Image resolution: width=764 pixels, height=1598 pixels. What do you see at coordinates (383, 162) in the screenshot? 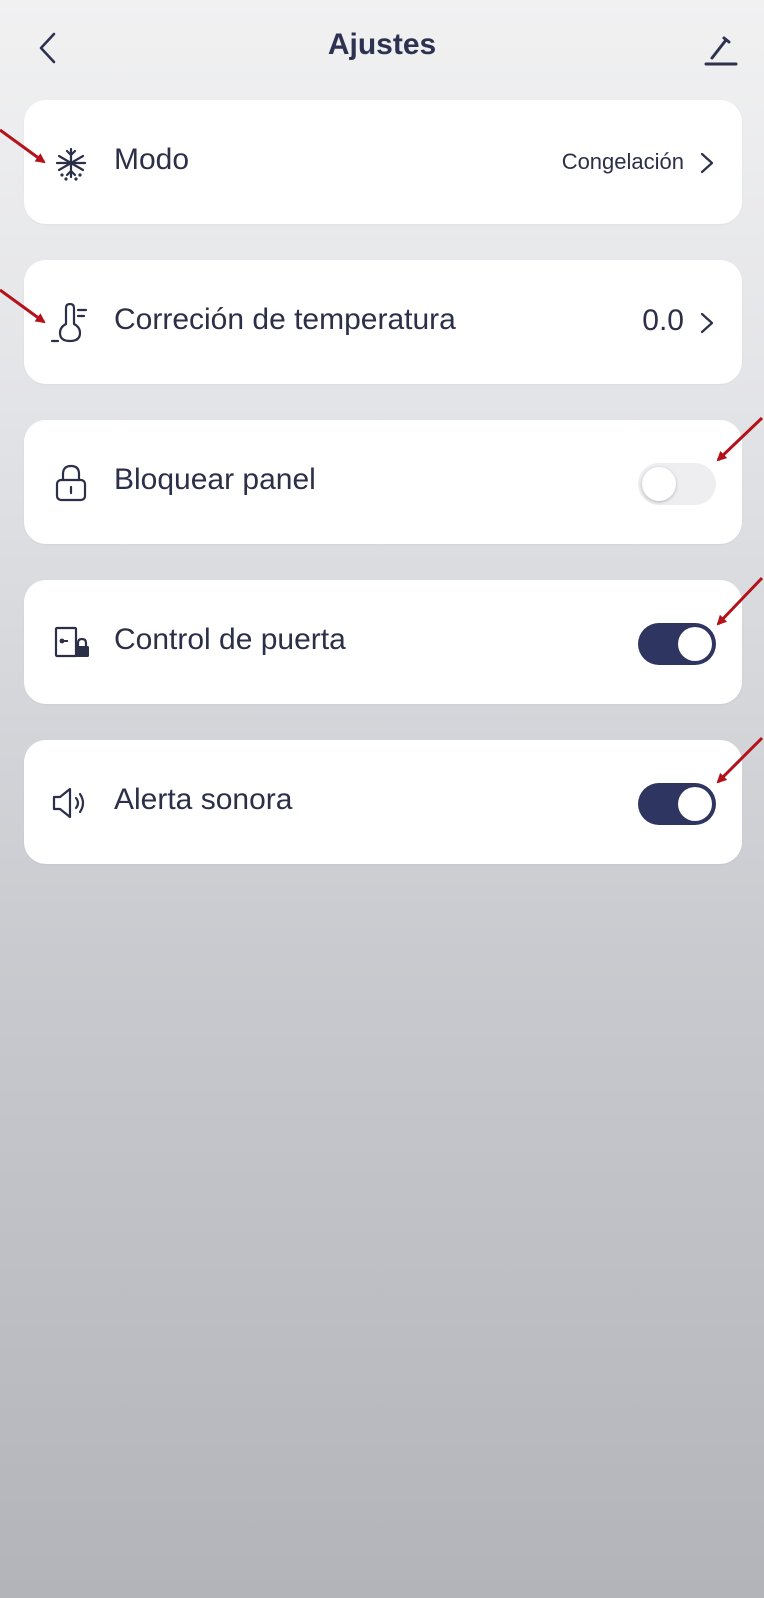
I see `setting-row-mode: Modo Congelación` at bounding box center [383, 162].